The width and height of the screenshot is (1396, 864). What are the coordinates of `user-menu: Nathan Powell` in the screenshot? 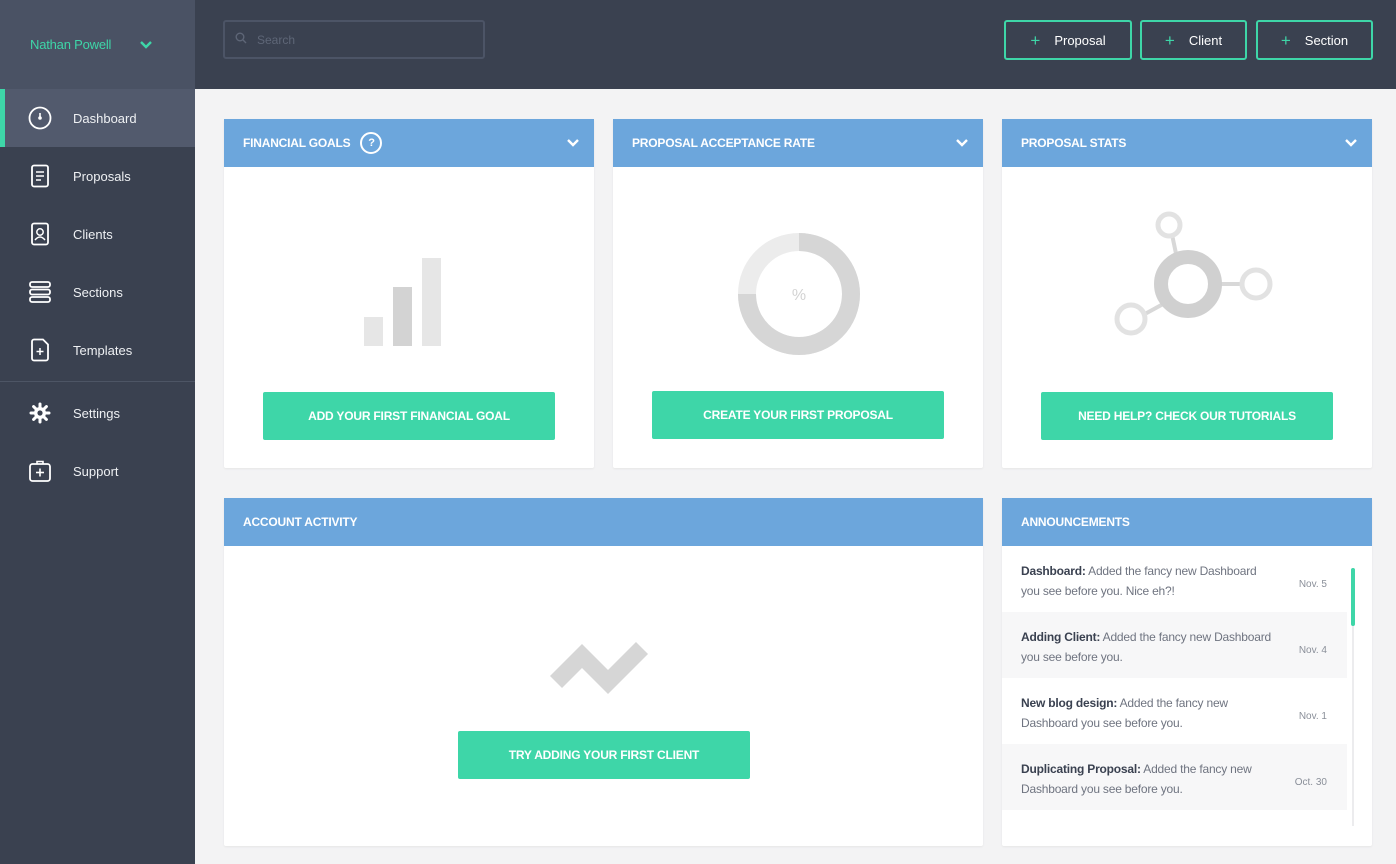 It's located at (97, 44).